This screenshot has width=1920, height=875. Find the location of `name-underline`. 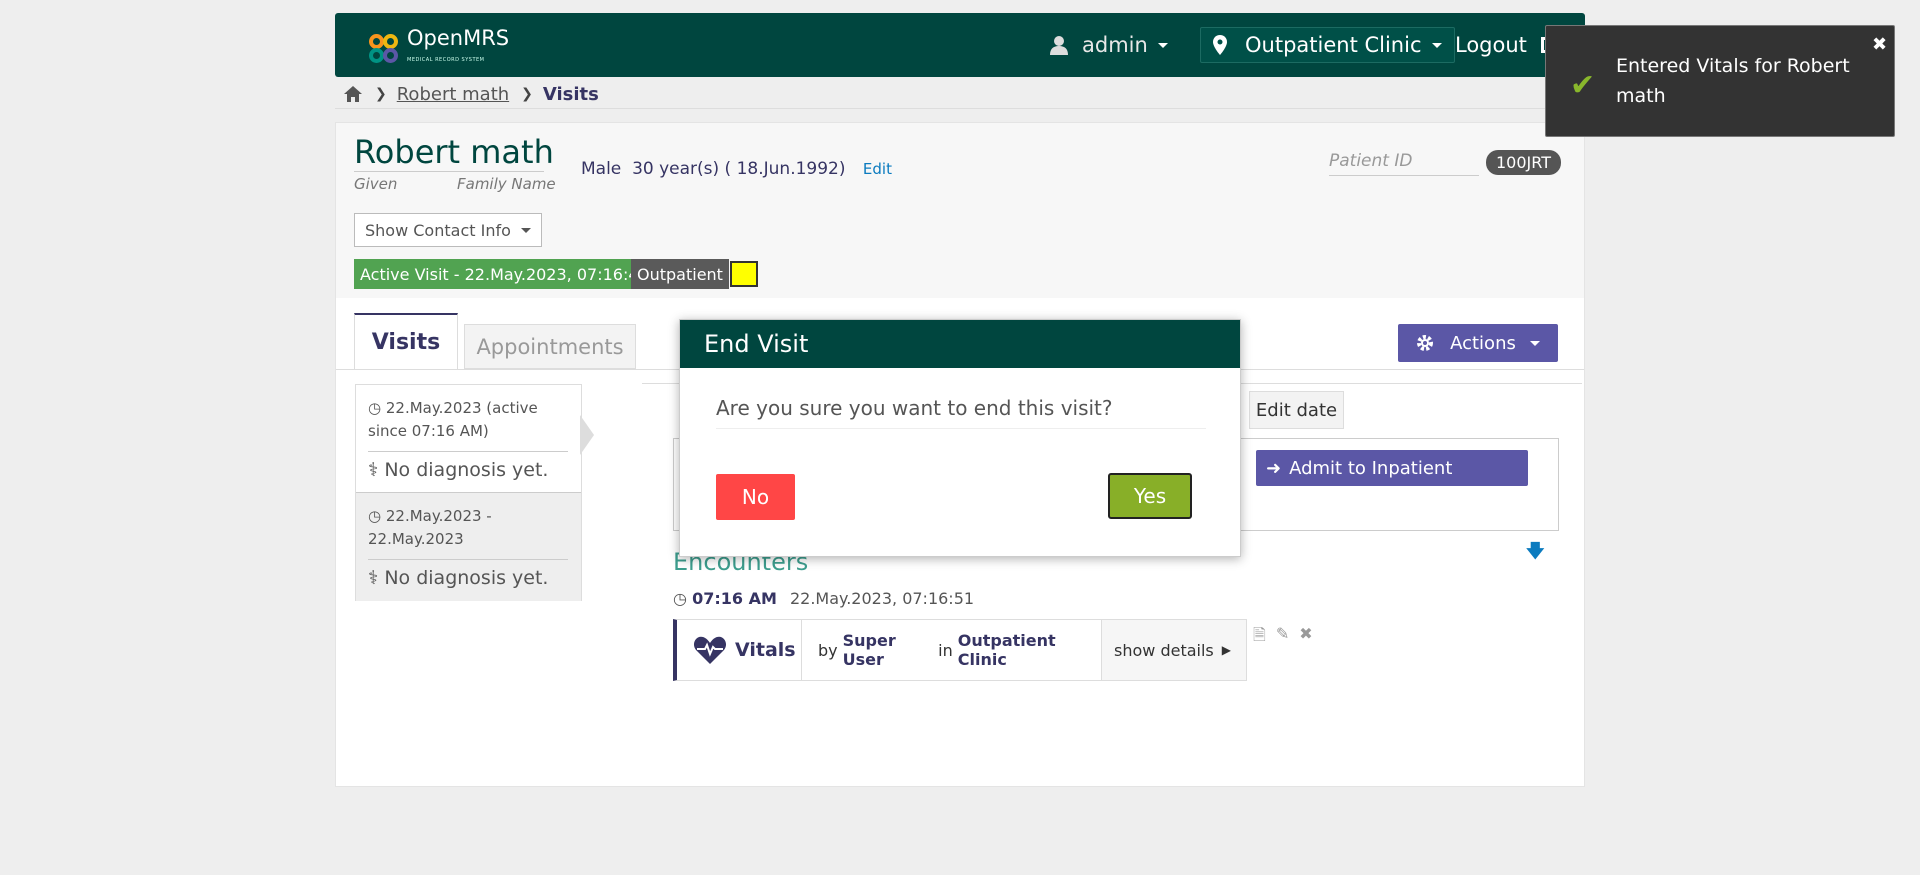

name-underline is located at coordinates (449, 171).